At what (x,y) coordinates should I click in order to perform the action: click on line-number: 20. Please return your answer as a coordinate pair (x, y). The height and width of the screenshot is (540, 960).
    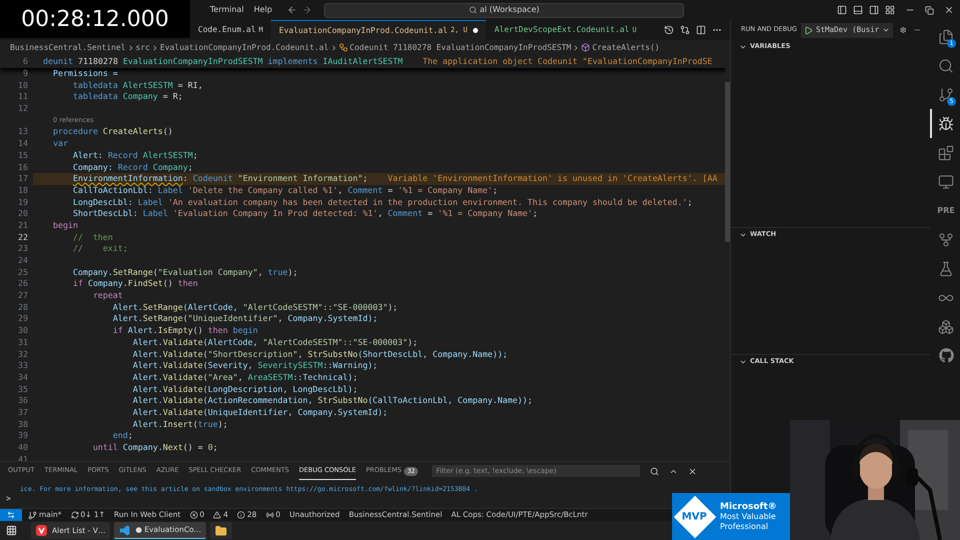
    Looking at the image, I should click on (22, 214).